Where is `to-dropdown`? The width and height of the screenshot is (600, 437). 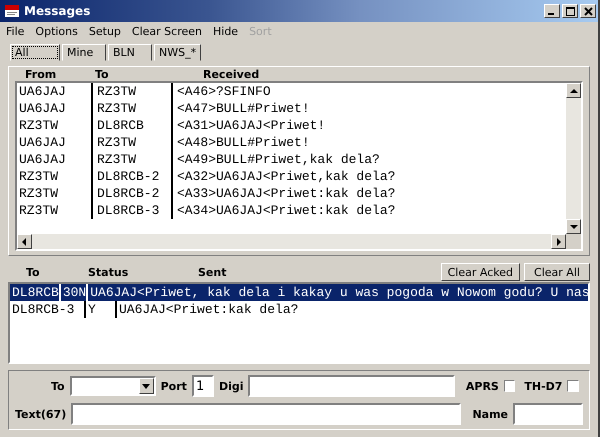
to-dropdown is located at coordinates (113, 386).